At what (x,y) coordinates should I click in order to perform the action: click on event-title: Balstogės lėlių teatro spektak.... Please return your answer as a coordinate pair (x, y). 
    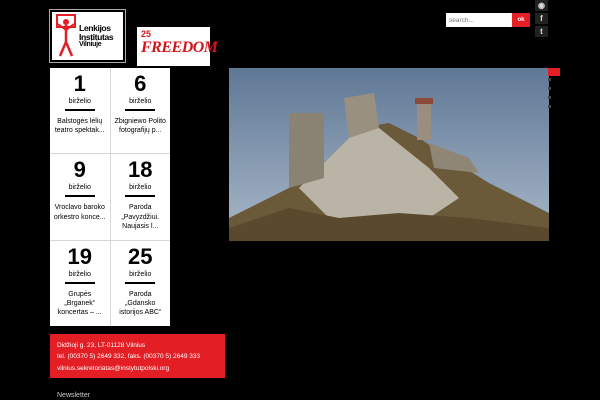
    Looking at the image, I should click on (80, 126).